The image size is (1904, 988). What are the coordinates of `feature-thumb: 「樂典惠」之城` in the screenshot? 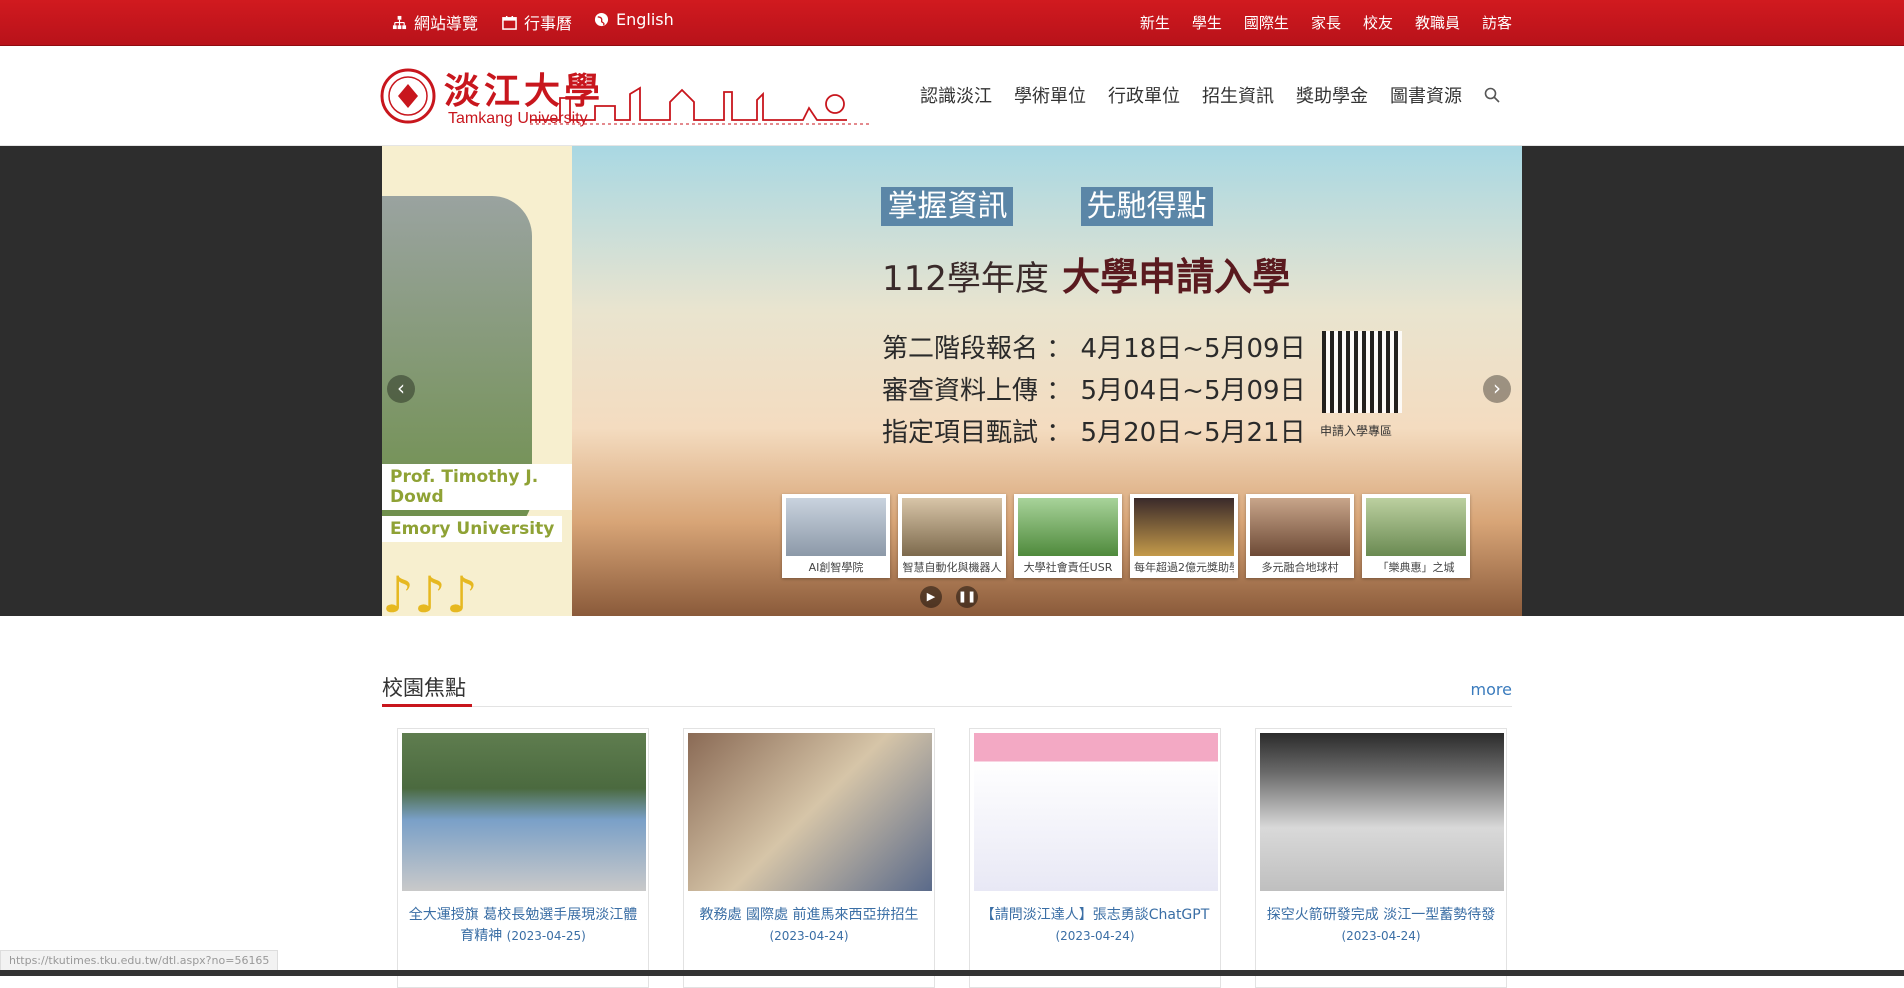 It's located at (1416, 536).